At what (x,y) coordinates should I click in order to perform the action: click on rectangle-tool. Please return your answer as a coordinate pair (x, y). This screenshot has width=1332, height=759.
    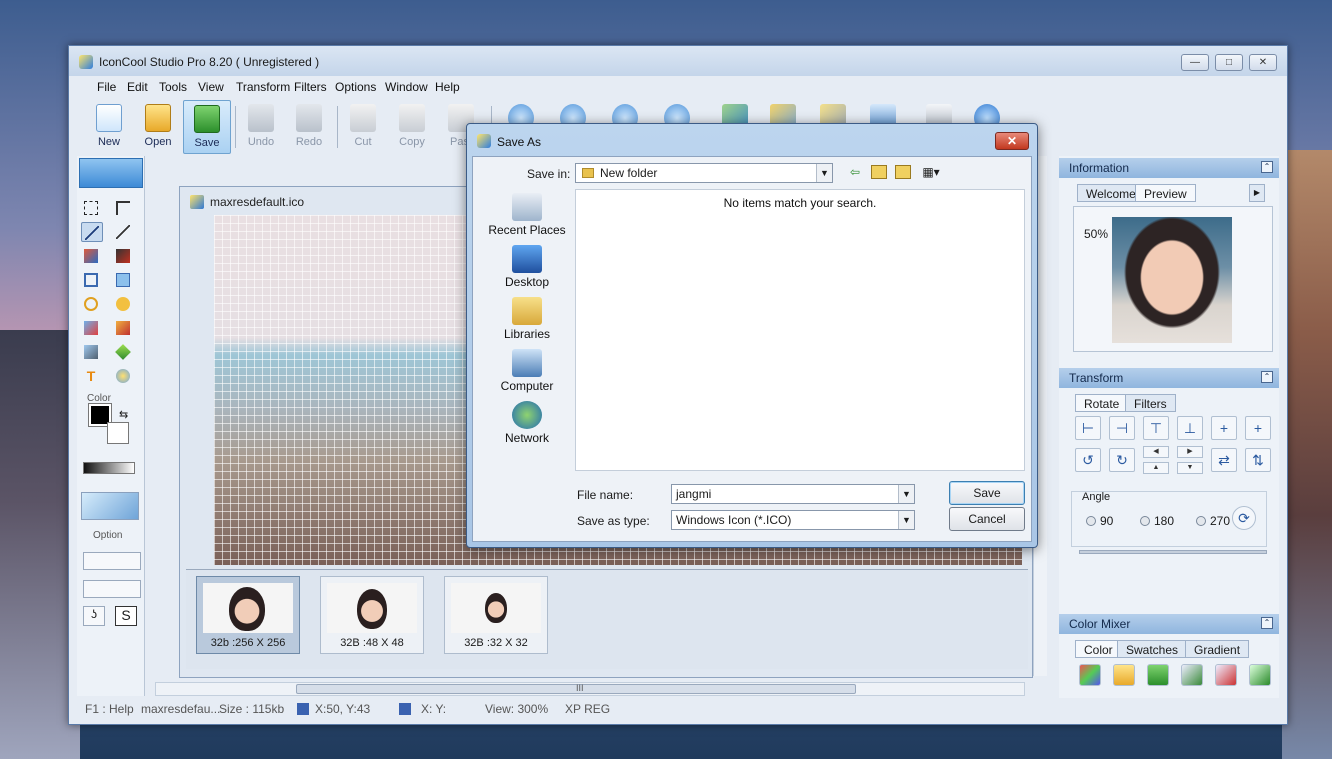
    Looking at the image, I should click on (92, 280).